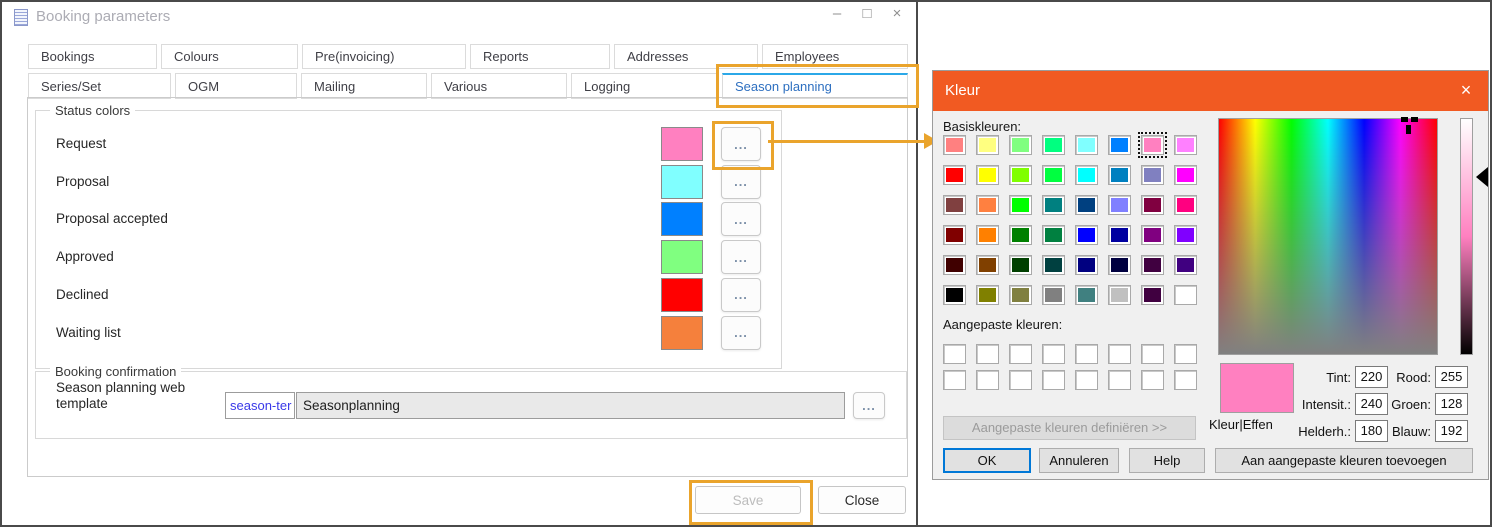 This screenshot has width=1492, height=527. What do you see at coordinates (835, 56) in the screenshot?
I see `tab-employees: Employees` at bounding box center [835, 56].